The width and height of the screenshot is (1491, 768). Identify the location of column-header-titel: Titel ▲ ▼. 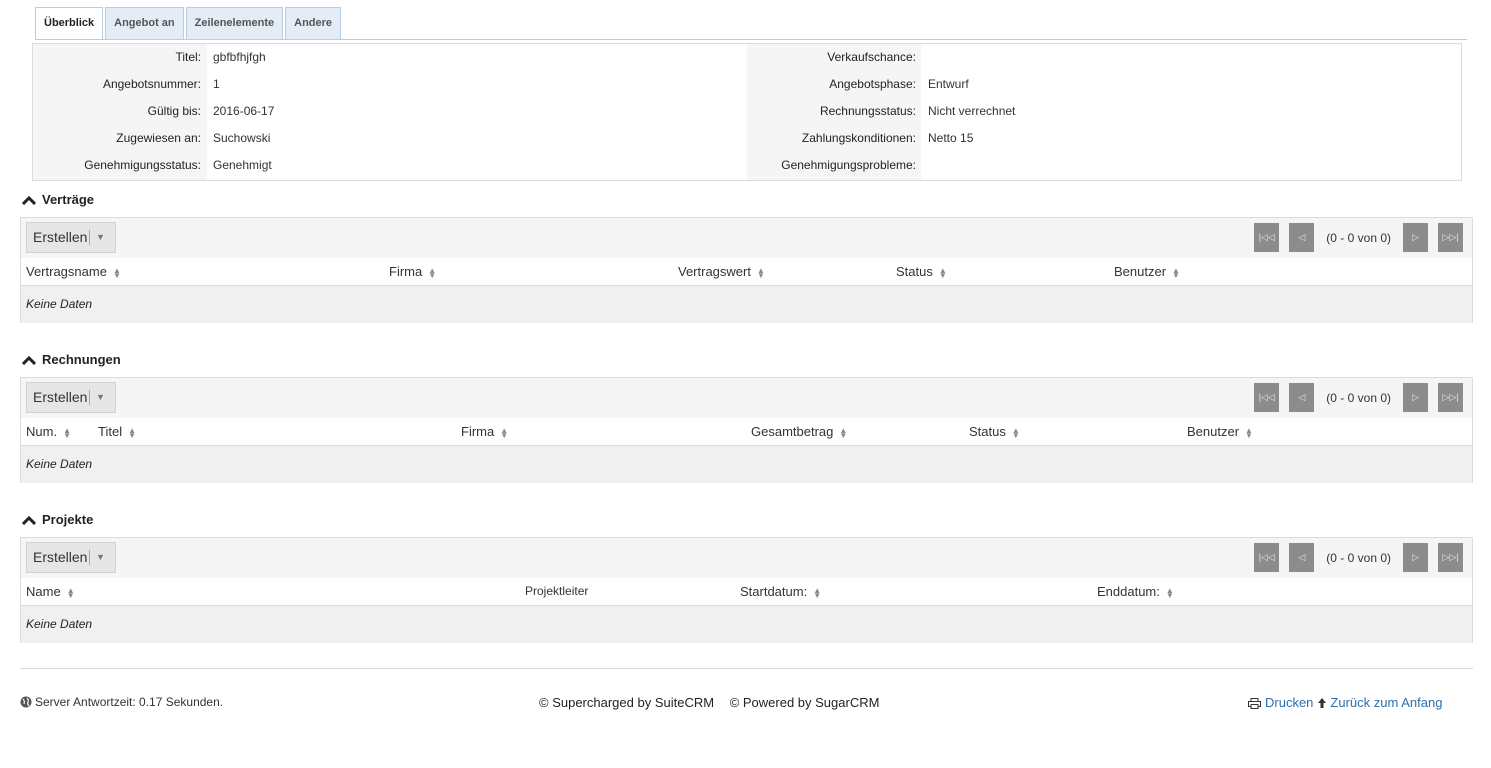
(117, 431).